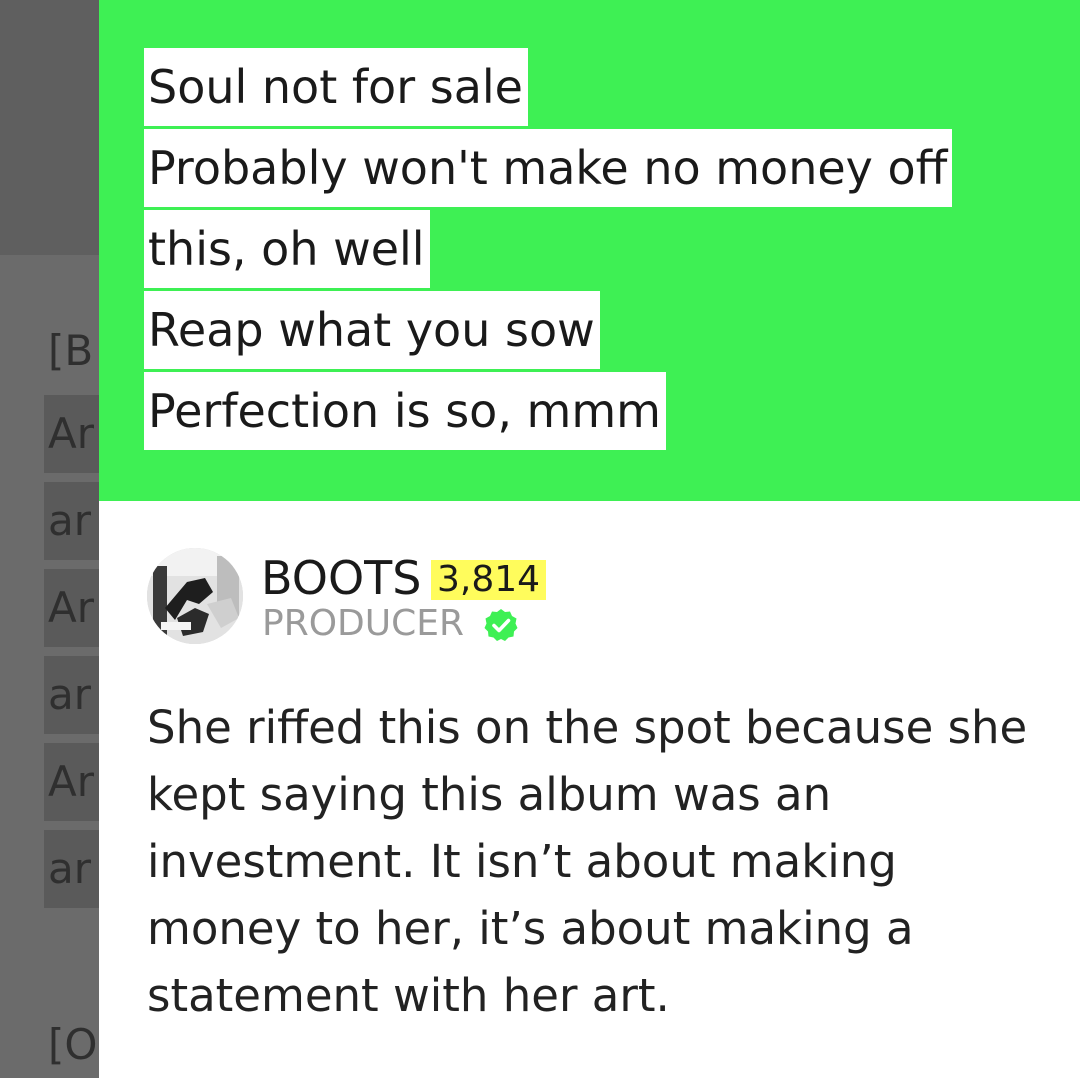 This screenshot has width=1080, height=1078. Describe the element at coordinates (363, 623) in the screenshot. I see `author-role: PRODUCER` at that location.